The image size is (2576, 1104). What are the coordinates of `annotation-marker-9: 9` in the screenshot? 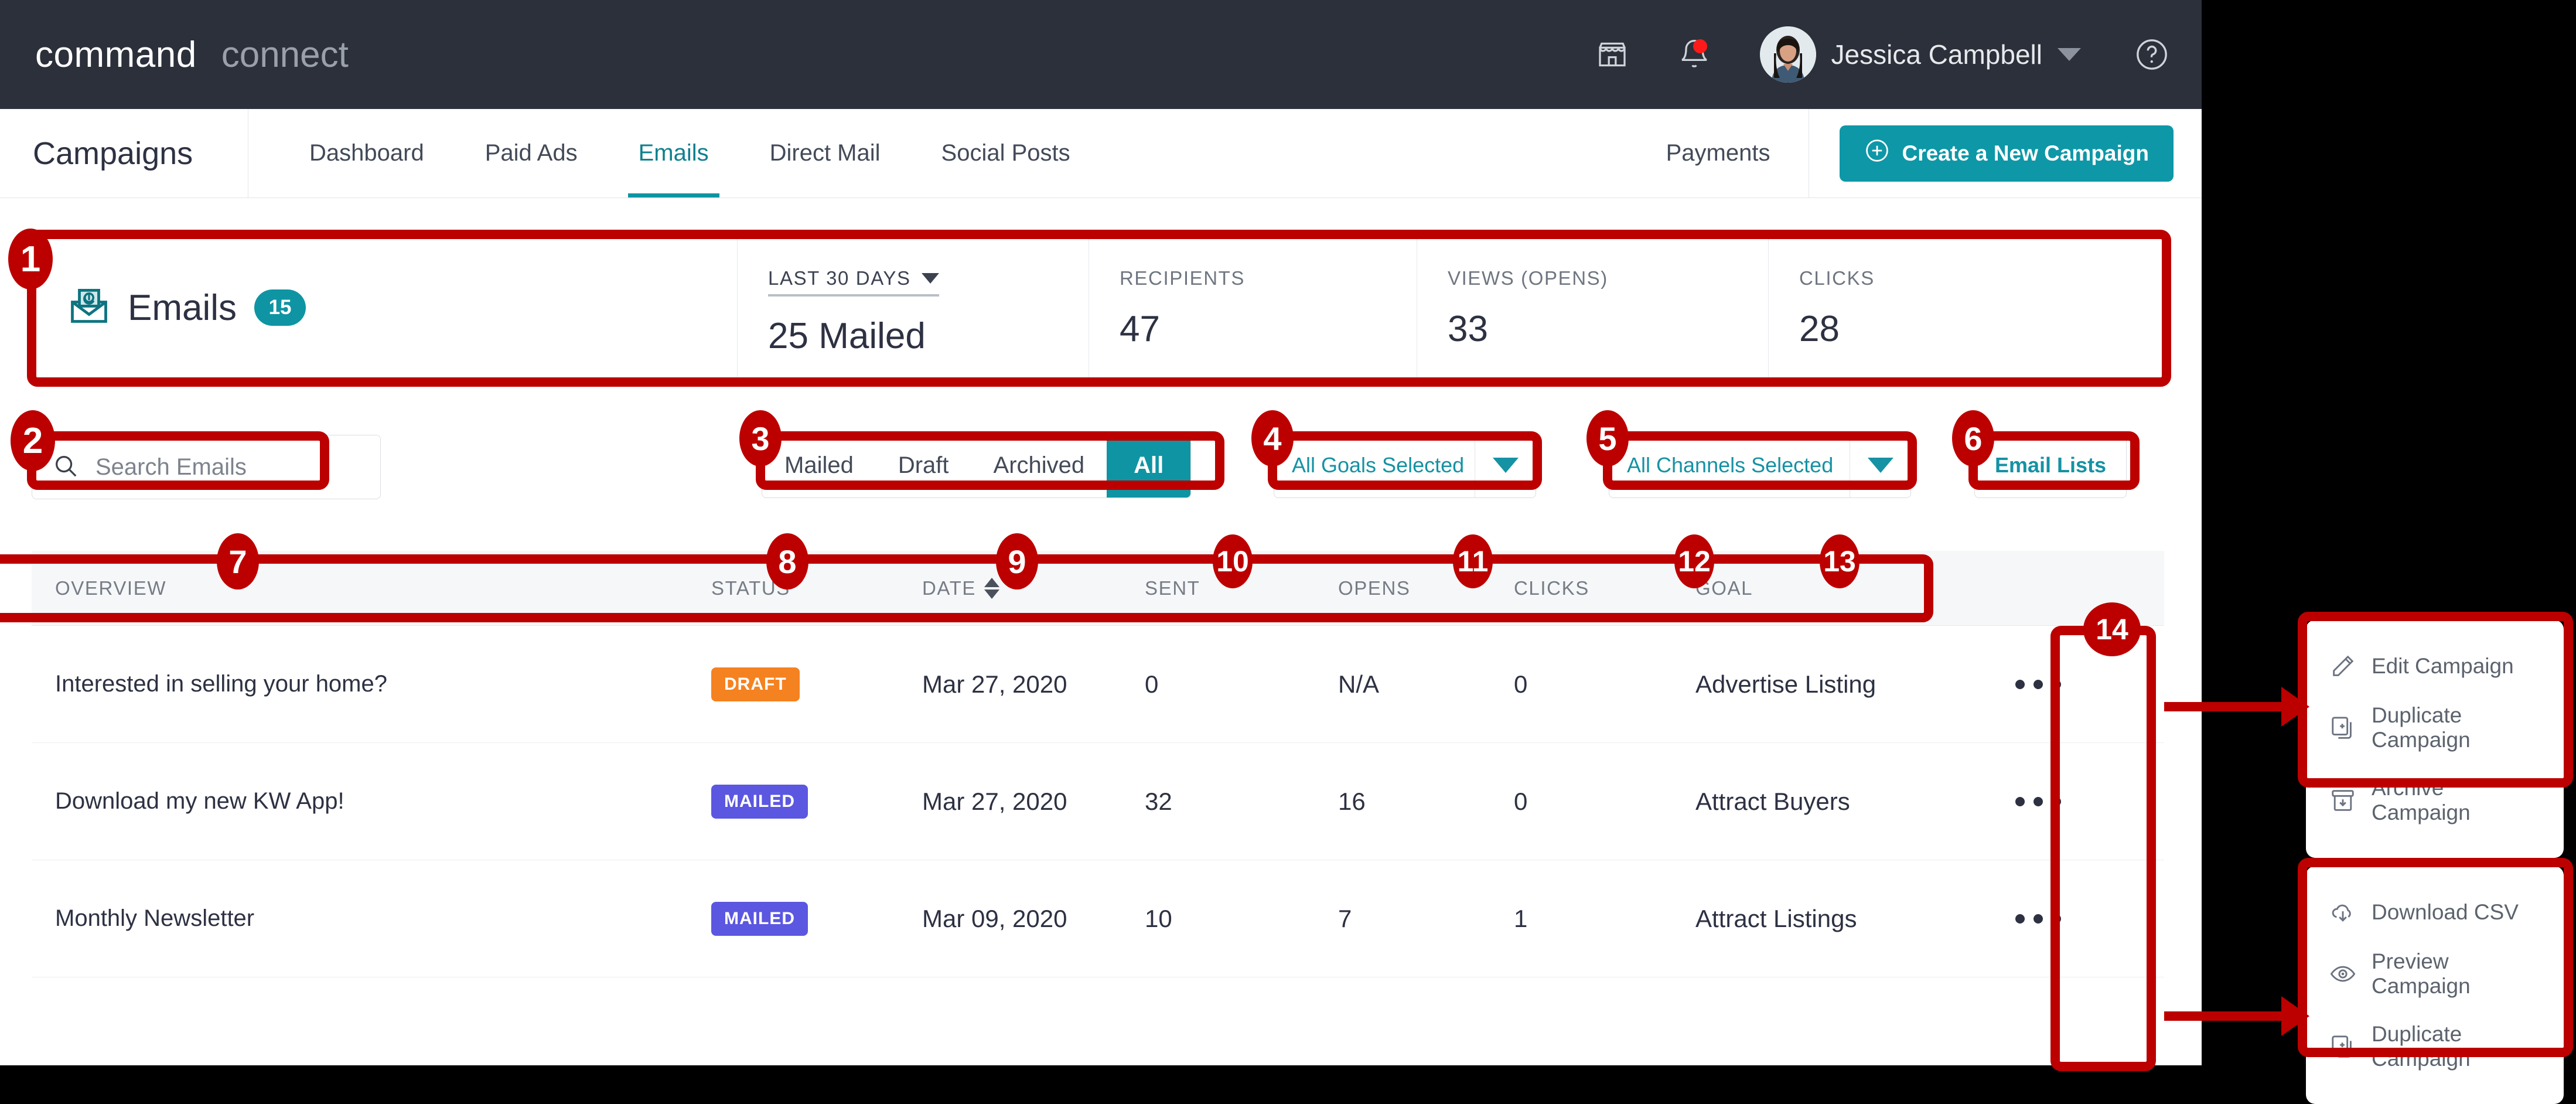 It's located at (1017, 561).